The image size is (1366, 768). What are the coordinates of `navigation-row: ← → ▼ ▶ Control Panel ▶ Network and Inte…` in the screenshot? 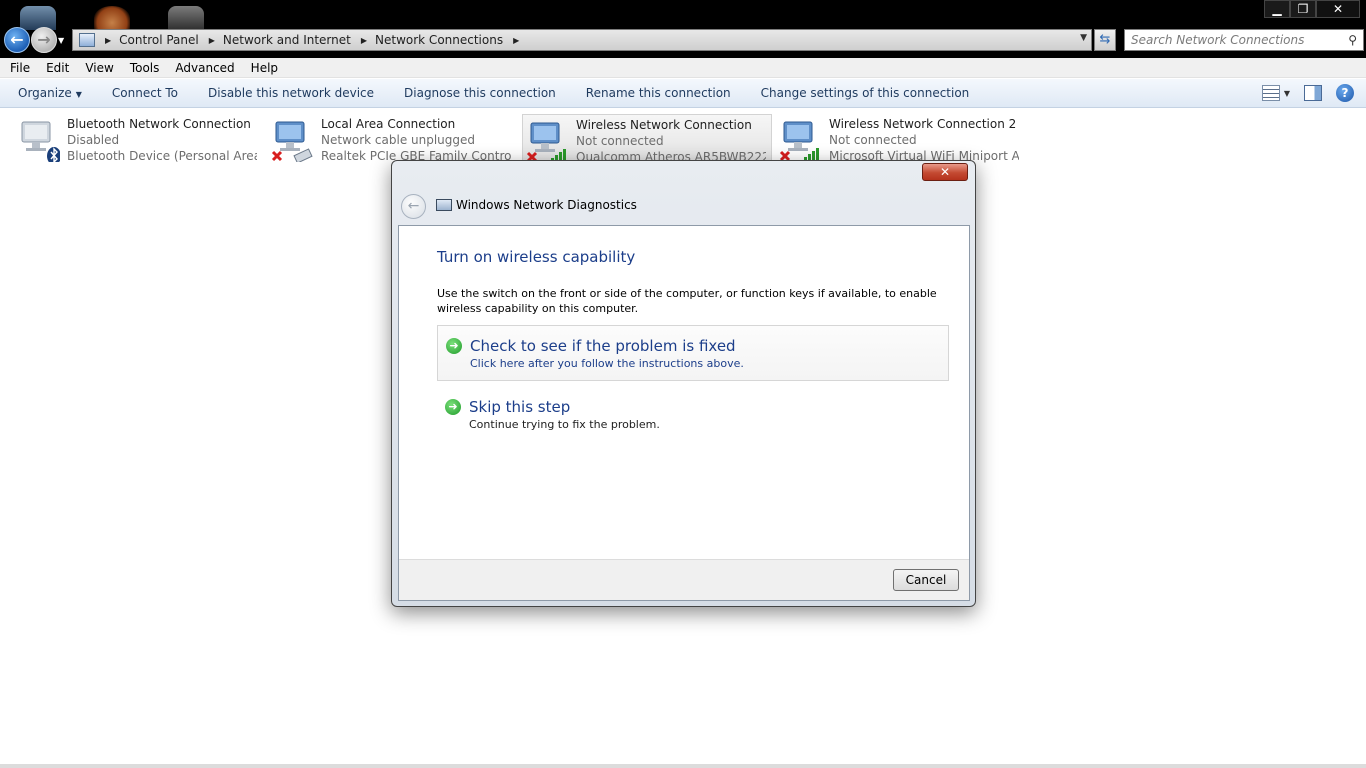 It's located at (683, 39).